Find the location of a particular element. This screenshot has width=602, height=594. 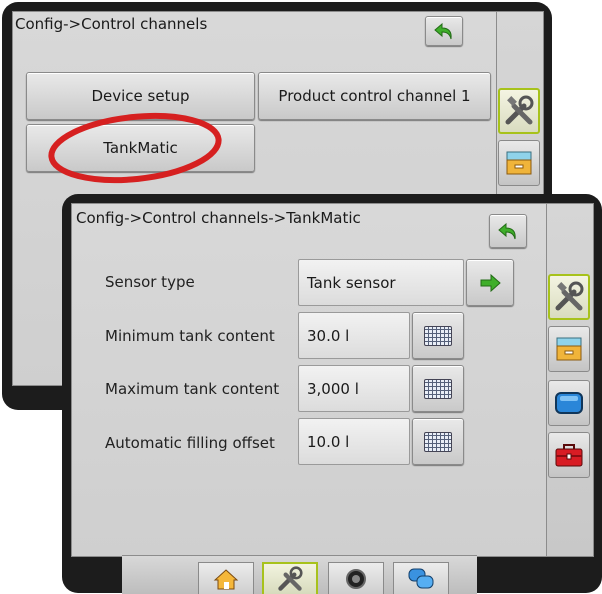

tankmatic-button: TankMatic is located at coordinates (140, 148).